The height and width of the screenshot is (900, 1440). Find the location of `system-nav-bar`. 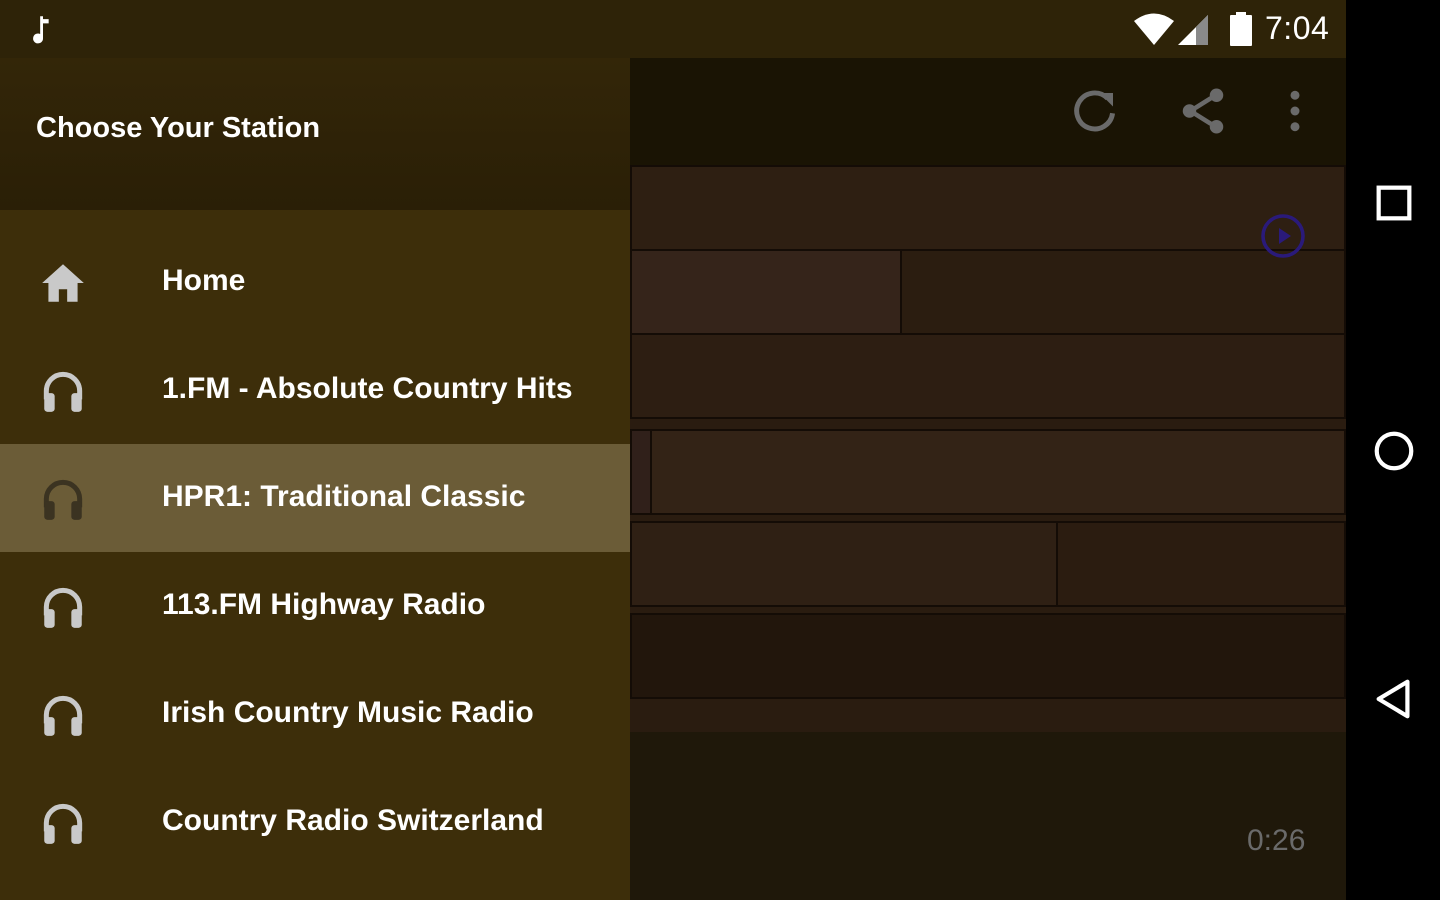

system-nav-bar is located at coordinates (1393, 450).